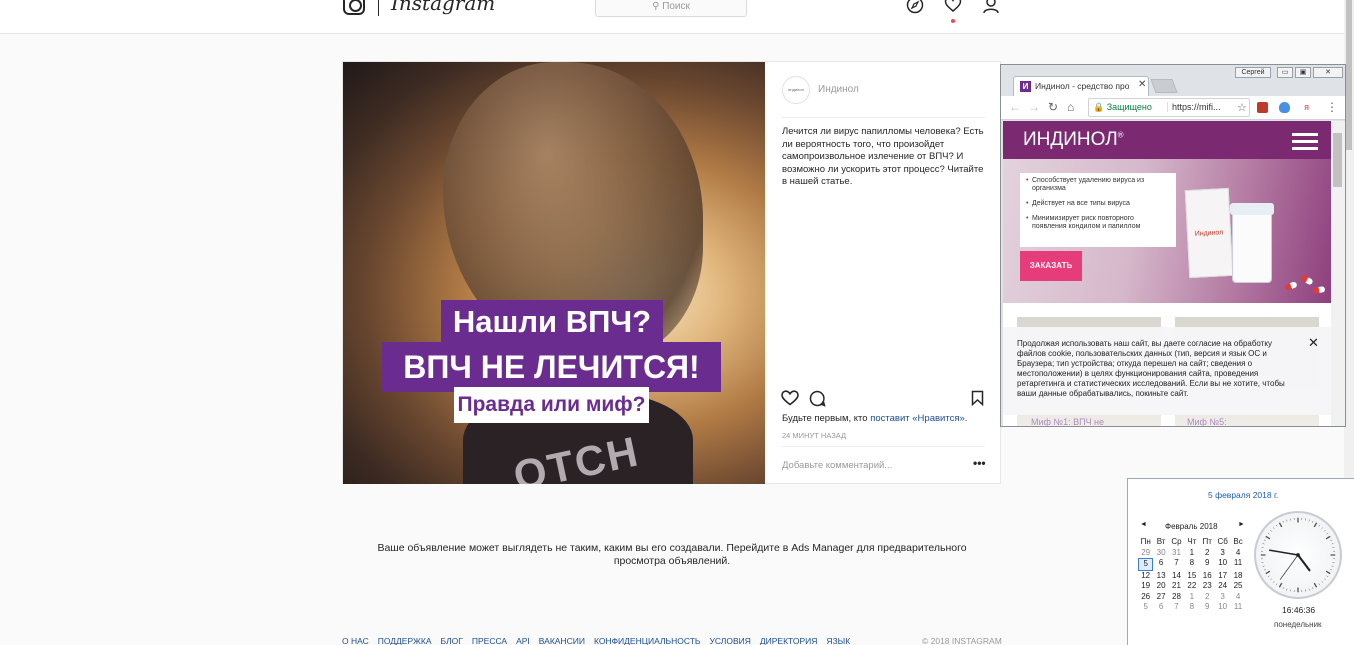 This screenshot has width=1354, height=645. Describe the element at coordinates (1146, 564) in the screenshot. I see `calendar-today: 5` at that location.